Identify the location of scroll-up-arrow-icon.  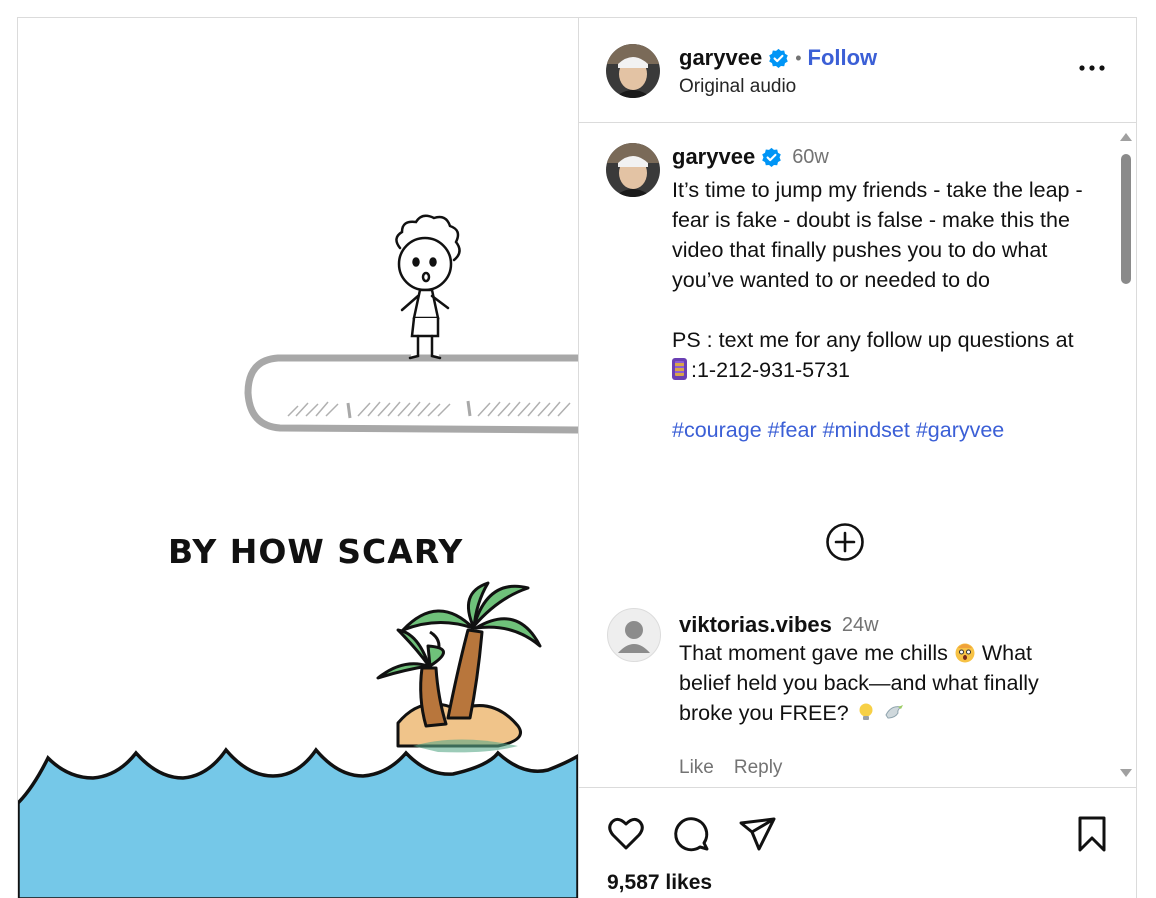
(1126, 137).